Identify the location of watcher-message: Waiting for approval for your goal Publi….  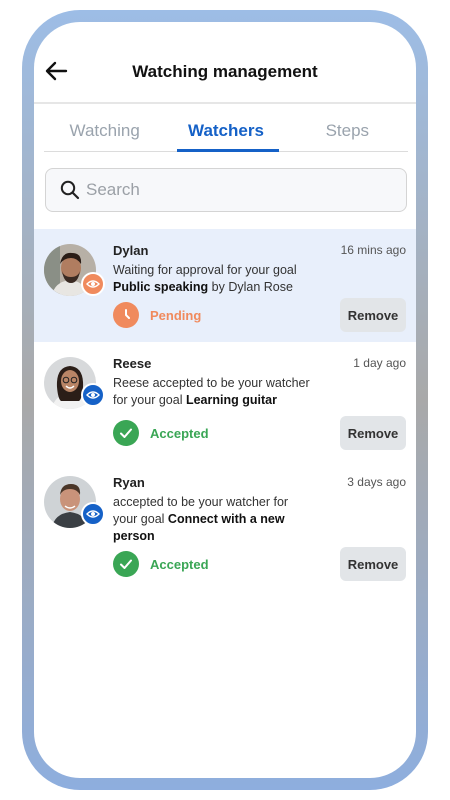
(205, 278).